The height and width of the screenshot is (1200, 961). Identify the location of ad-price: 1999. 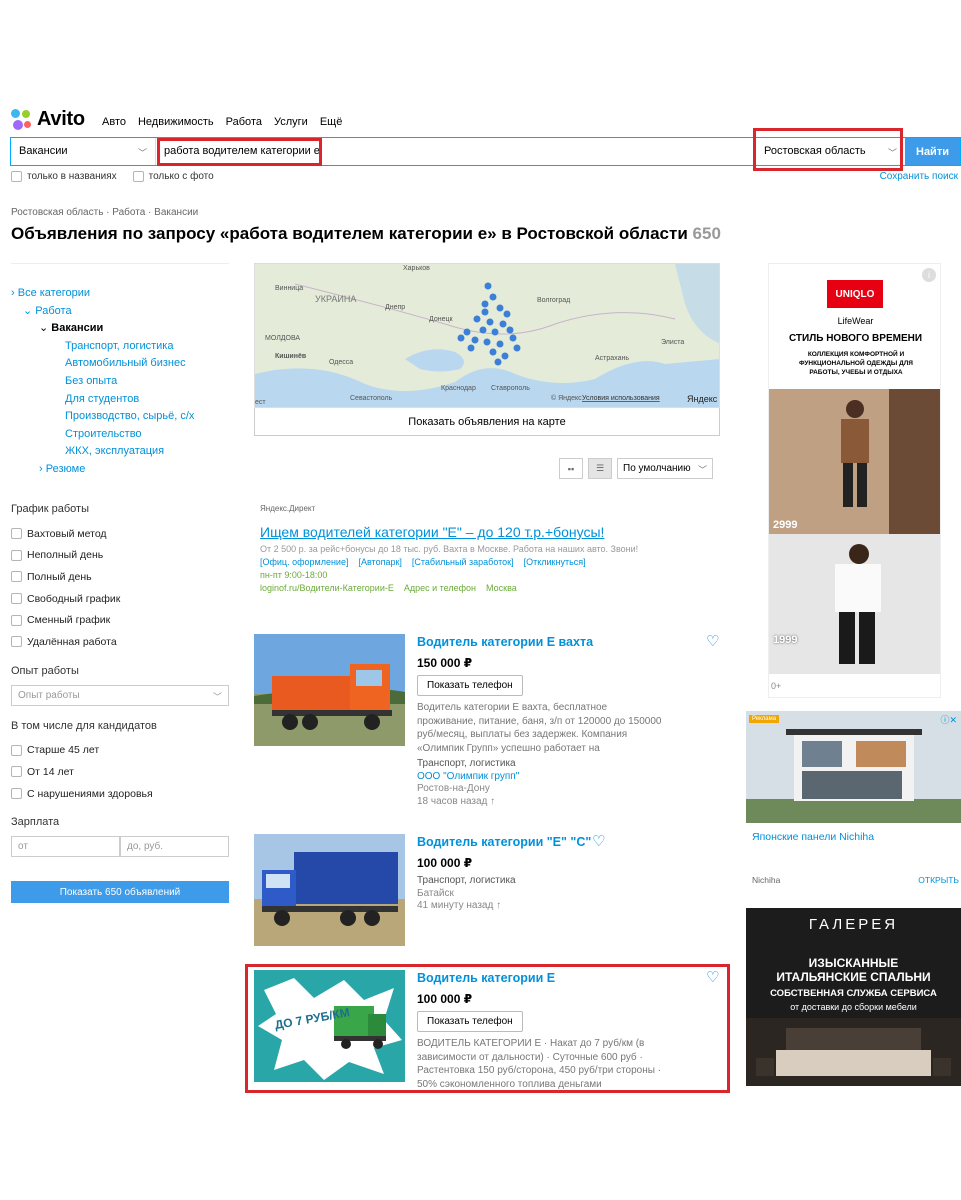
(785, 640).